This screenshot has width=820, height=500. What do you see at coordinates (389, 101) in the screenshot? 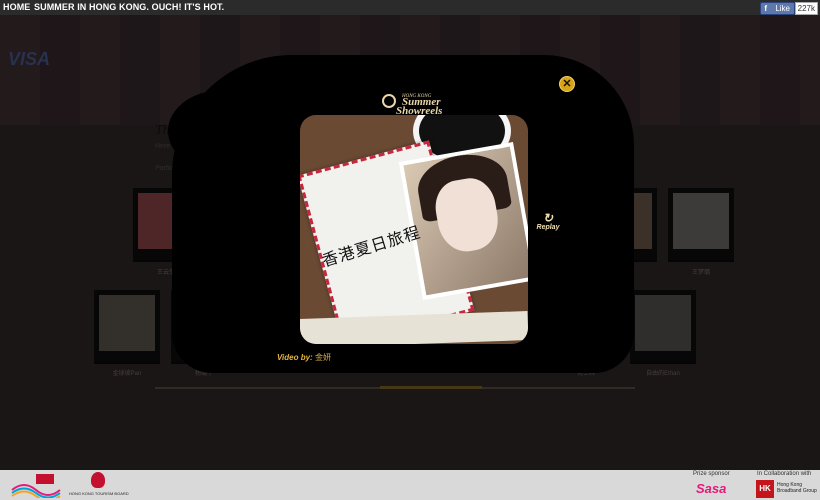
I see `sun-icon` at bounding box center [389, 101].